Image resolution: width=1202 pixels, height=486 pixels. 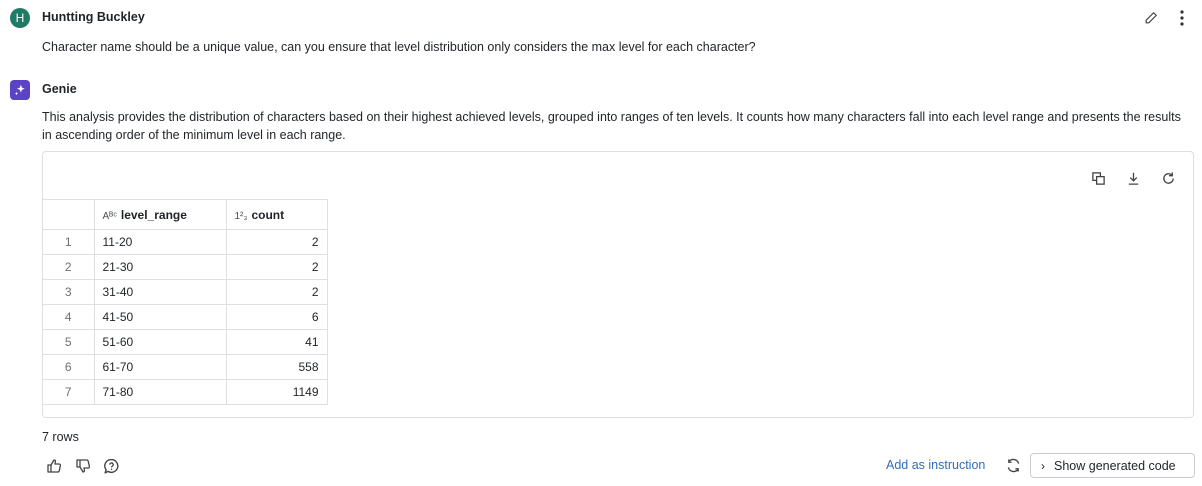 I want to click on cell-count: 6, so click(x=276, y=317).